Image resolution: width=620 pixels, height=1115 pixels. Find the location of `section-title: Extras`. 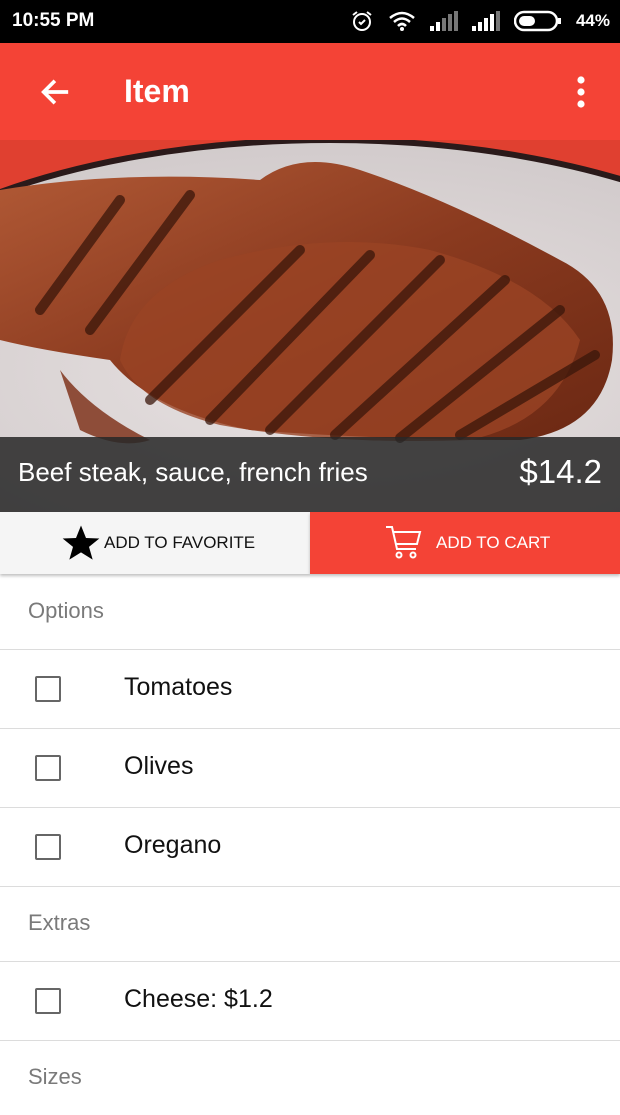

section-title: Extras is located at coordinates (59, 922).